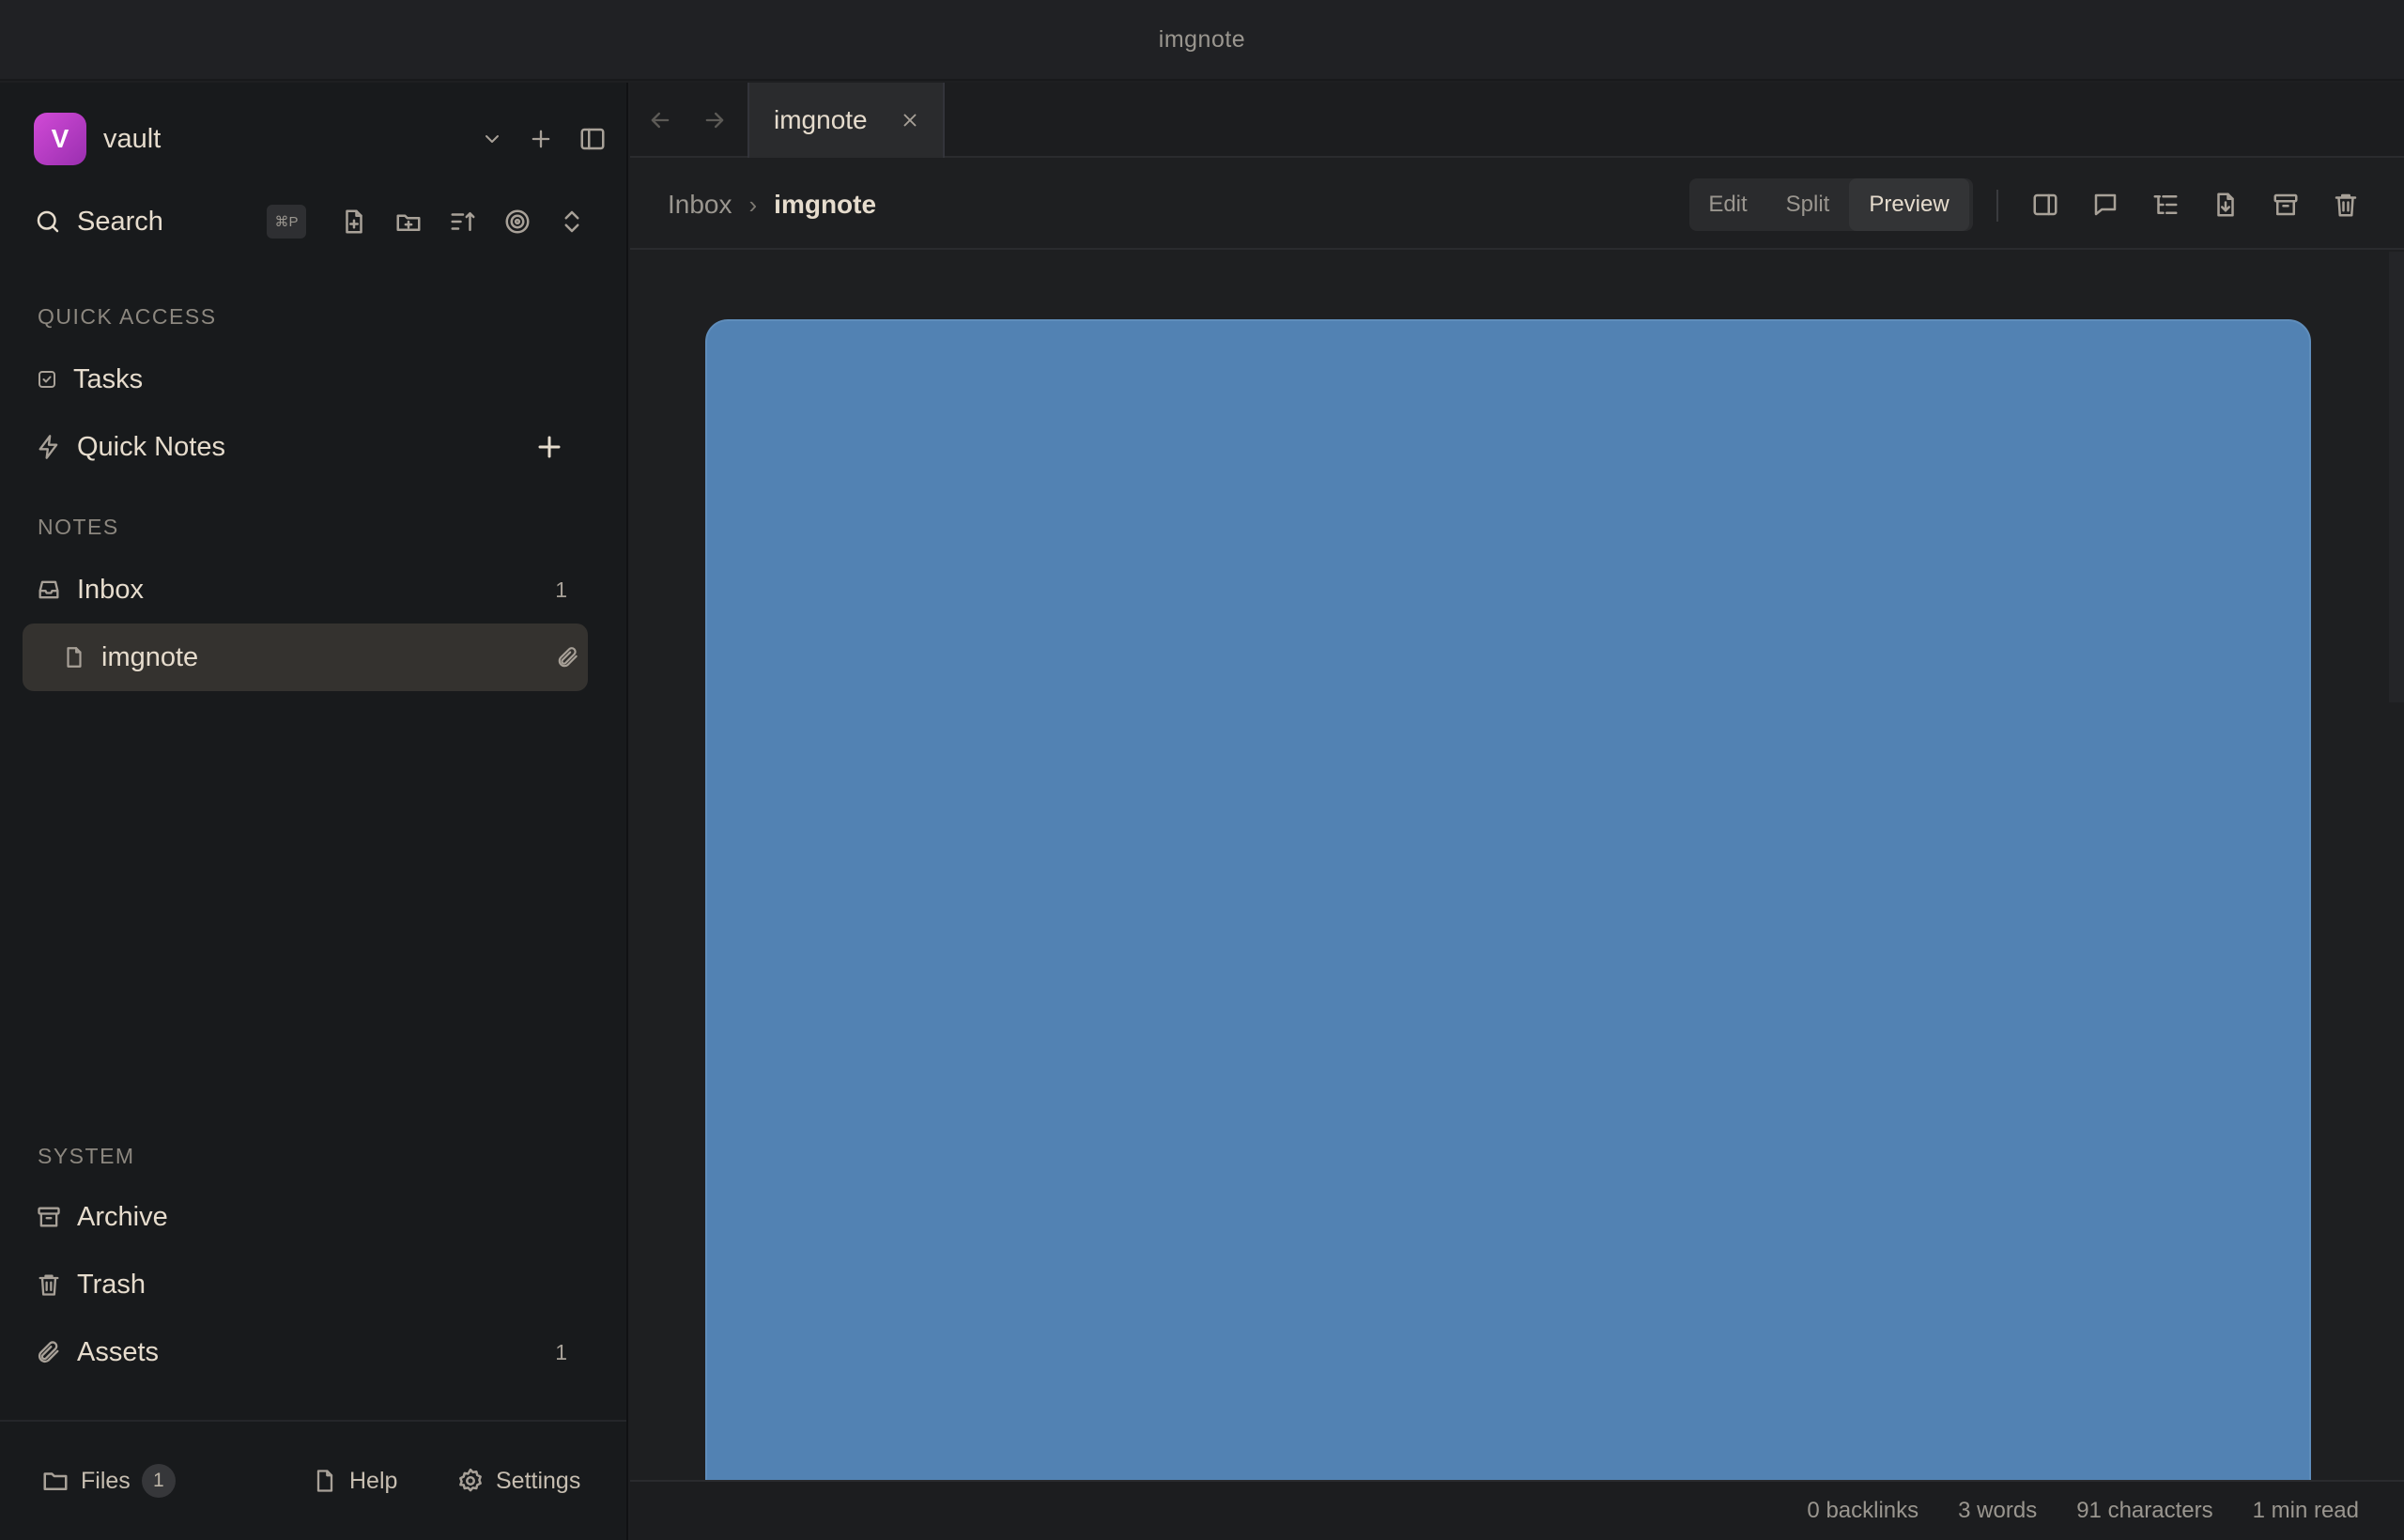 The width and height of the screenshot is (2404, 1540). Describe the element at coordinates (132, 139) in the screenshot. I see `vault-name: vault` at that location.